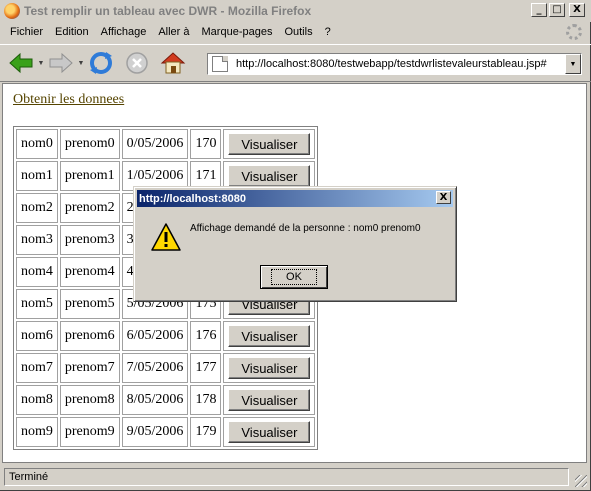  I want to click on forward-button, so click(61, 63).